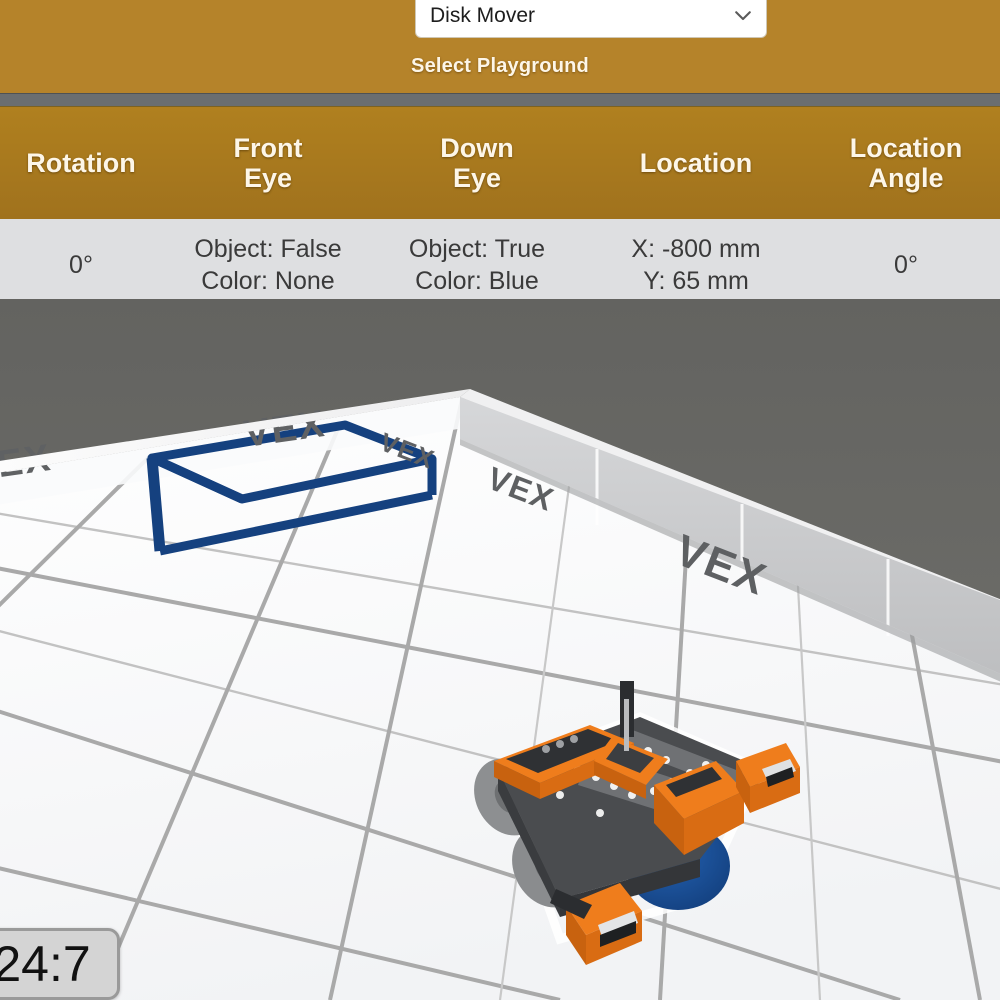 The image size is (1000, 1000). What do you see at coordinates (268, 178) in the screenshot?
I see `front-eye-line2: Eye` at bounding box center [268, 178].